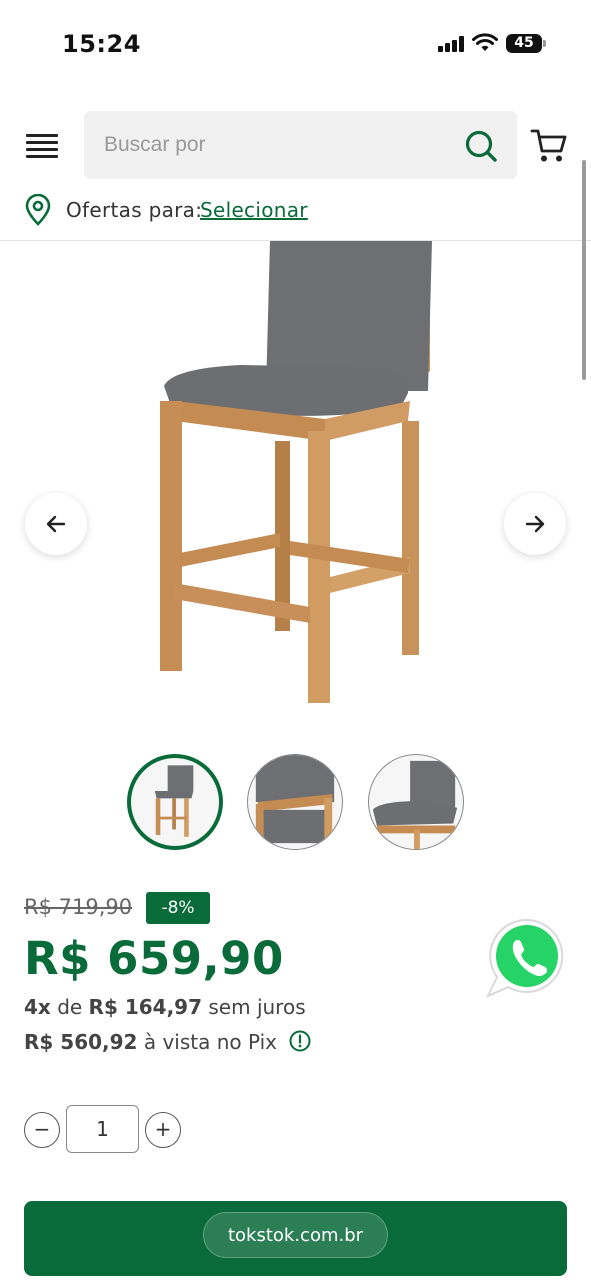 This screenshot has height=1280, width=591. What do you see at coordinates (274, 145) in the screenshot?
I see `search-input` at bounding box center [274, 145].